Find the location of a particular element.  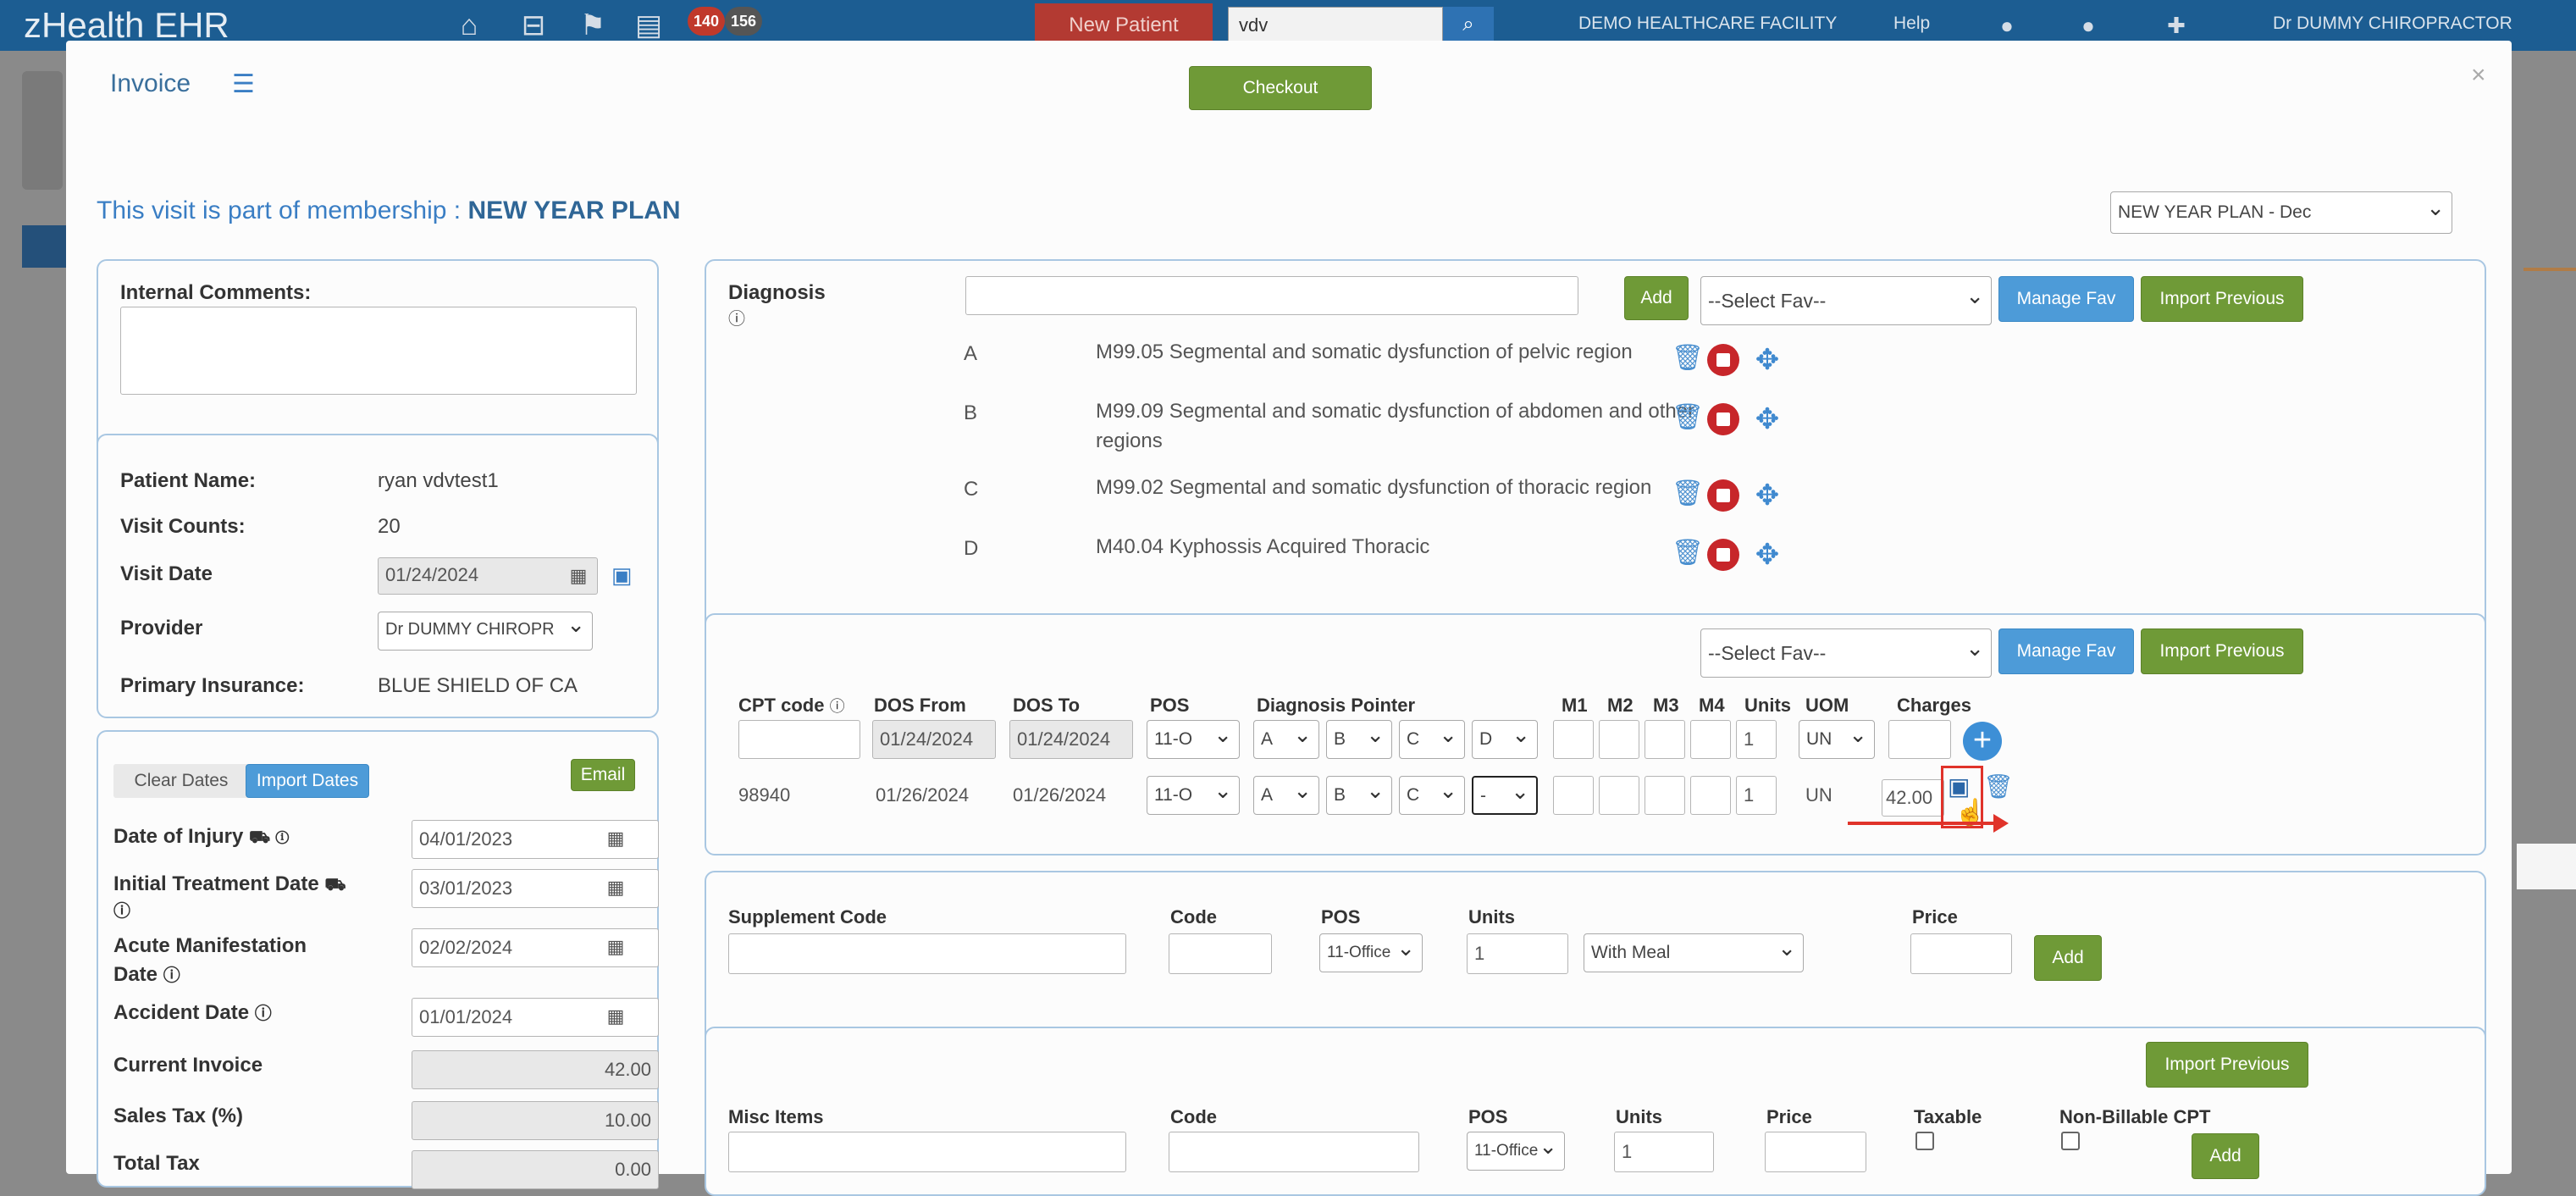

close-icon: × is located at coordinates (2478, 75).